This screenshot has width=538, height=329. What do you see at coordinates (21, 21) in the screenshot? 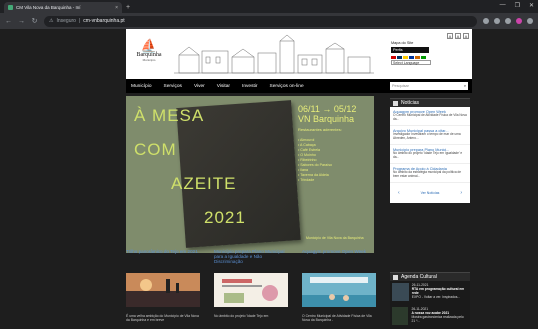
I see `forward-icon: →` at bounding box center [21, 21].